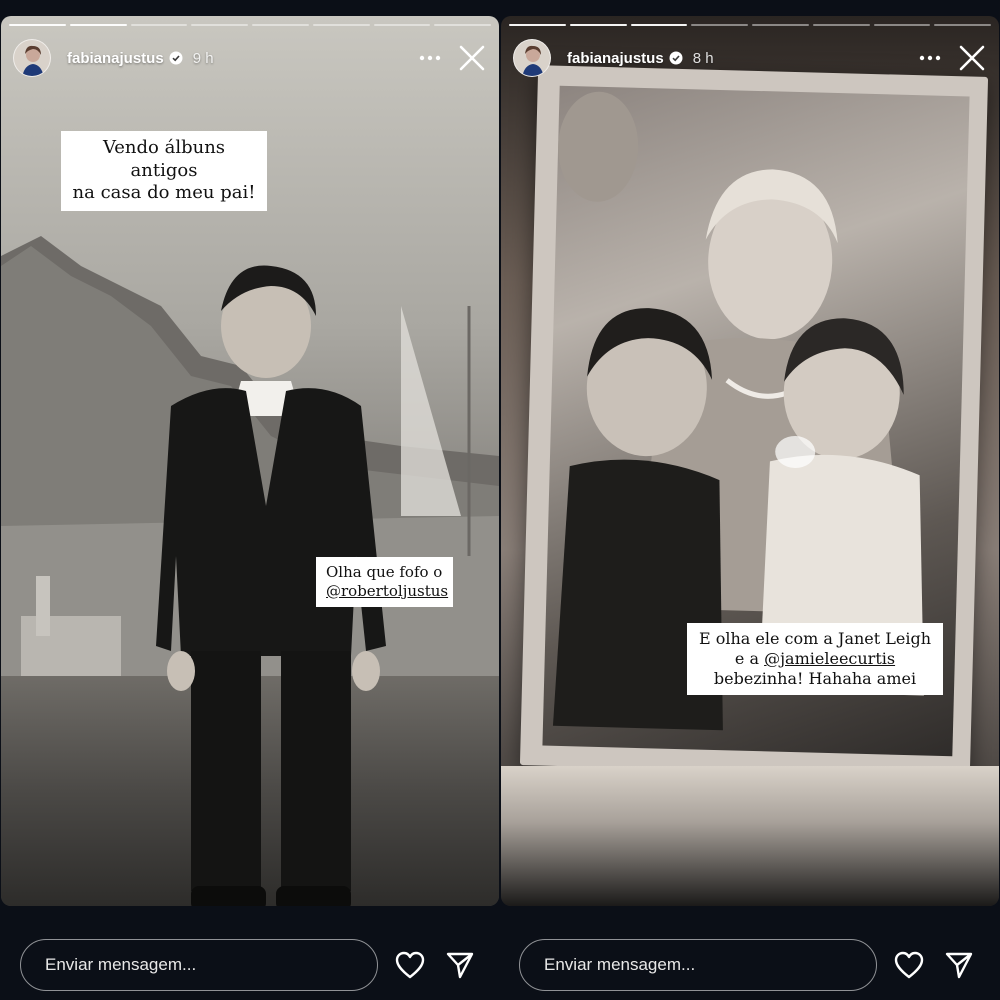 This screenshot has height=1000, width=1000. Describe the element at coordinates (703, 58) in the screenshot. I see `post-time: 8 h` at that location.